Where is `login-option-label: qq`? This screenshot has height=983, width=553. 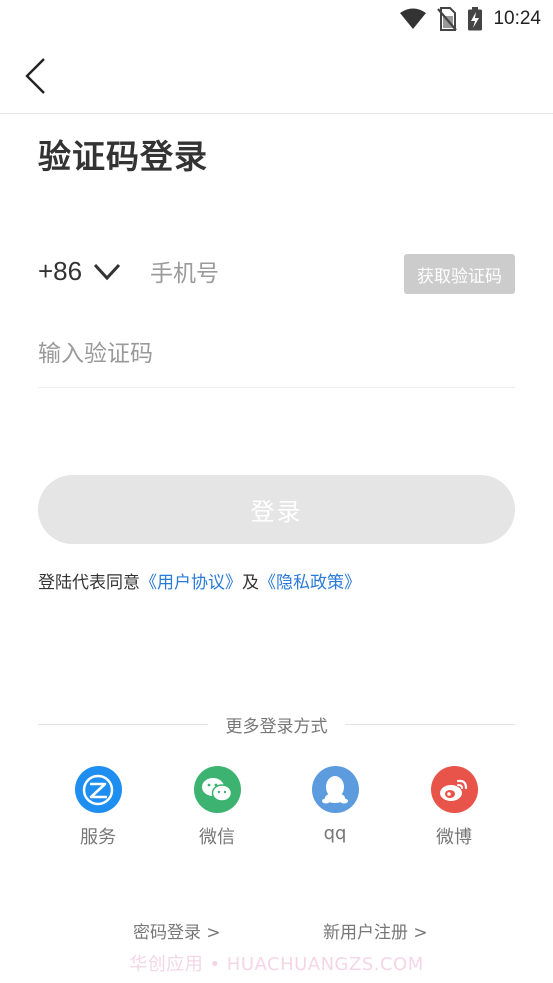 login-option-label: qq is located at coordinates (335, 833).